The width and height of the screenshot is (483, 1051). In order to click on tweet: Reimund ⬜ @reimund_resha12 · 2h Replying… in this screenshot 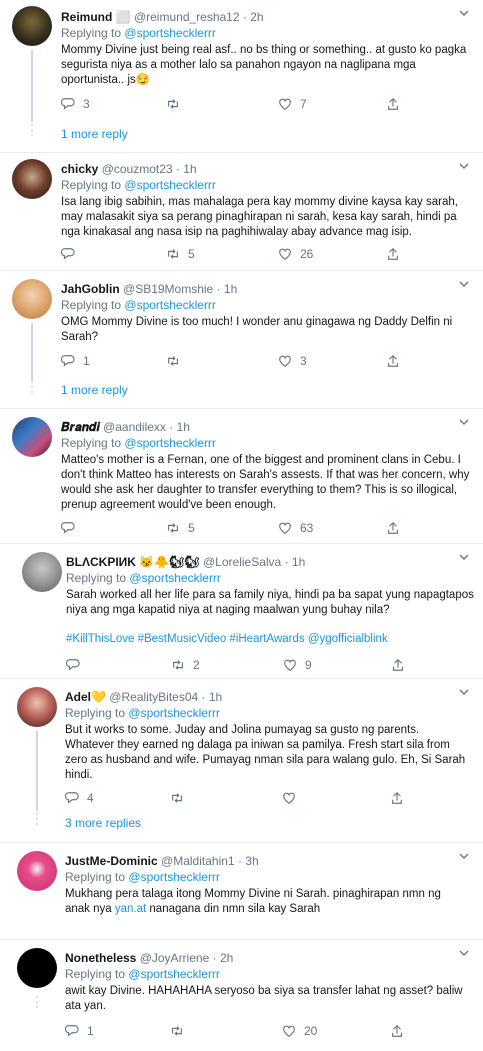, I will do `click(241, 76)`.